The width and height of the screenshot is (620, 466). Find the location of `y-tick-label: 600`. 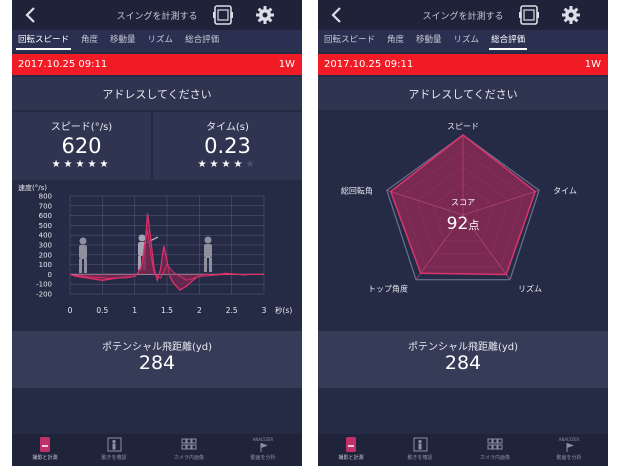

y-tick-label: 600 is located at coordinates (45, 216).